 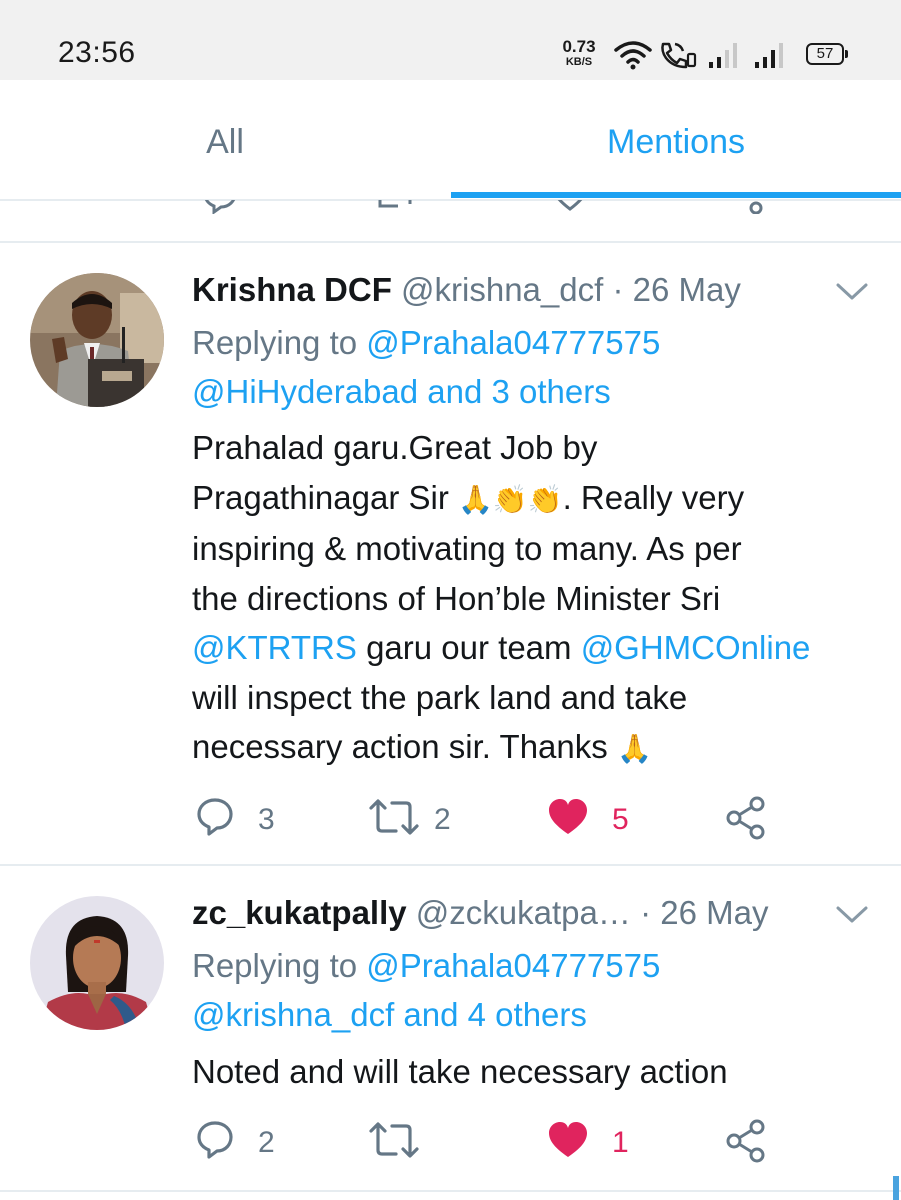 I want to click on tweet-text-line: Pragathinagar Sir 🙏👏👏. Really very, so click(x=537, y=499).